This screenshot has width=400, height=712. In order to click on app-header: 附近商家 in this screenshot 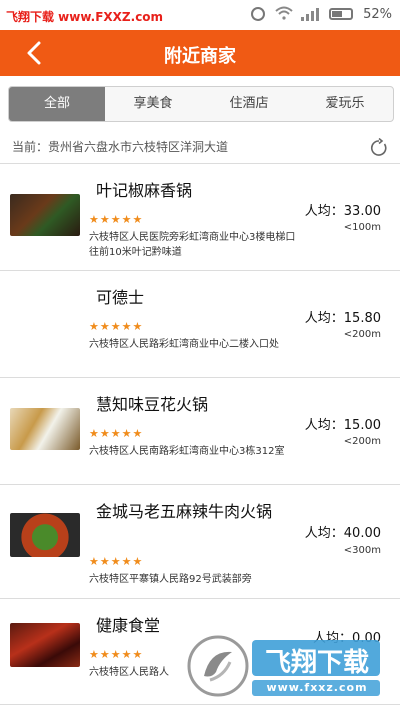, I will do `click(200, 53)`.